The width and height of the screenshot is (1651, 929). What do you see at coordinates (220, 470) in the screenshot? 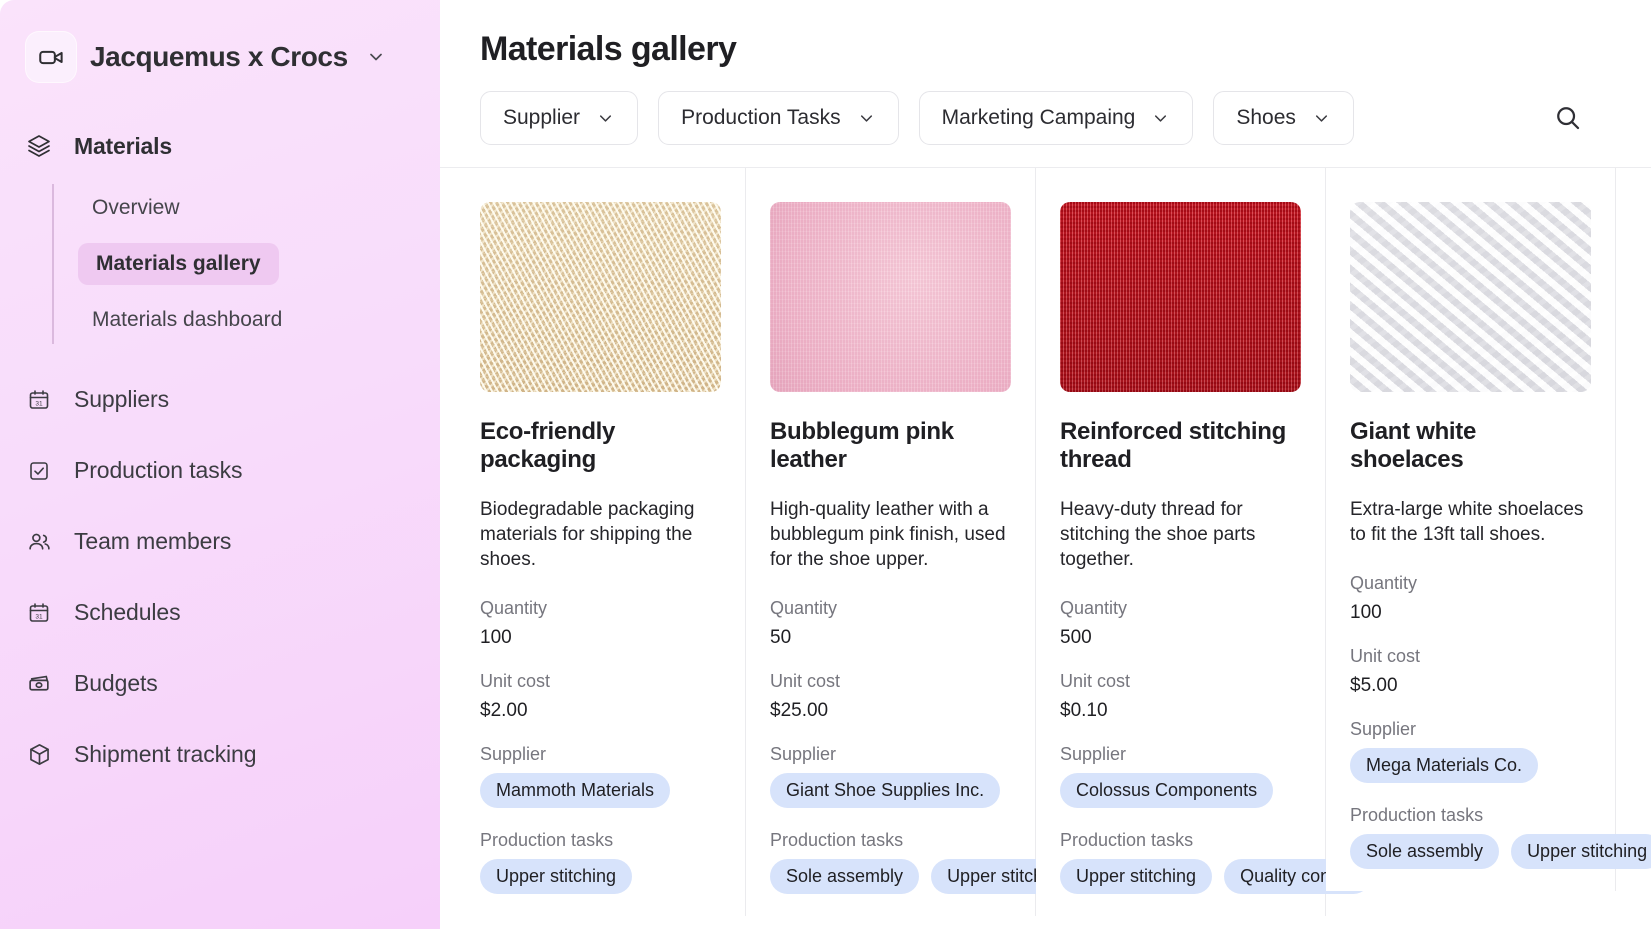
I see `sidebar-item-production-tasks: Production tasks` at bounding box center [220, 470].